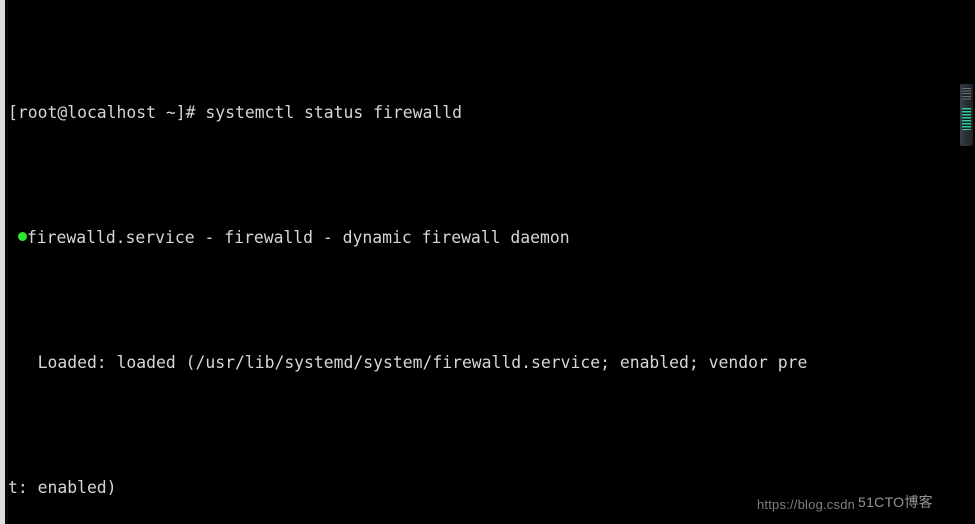 The height and width of the screenshot is (524, 975). What do you see at coordinates (107, 112) in the screenshot?
I see `shell-prompt: [root@localhost ~]#` at bounding box center [107, 112].